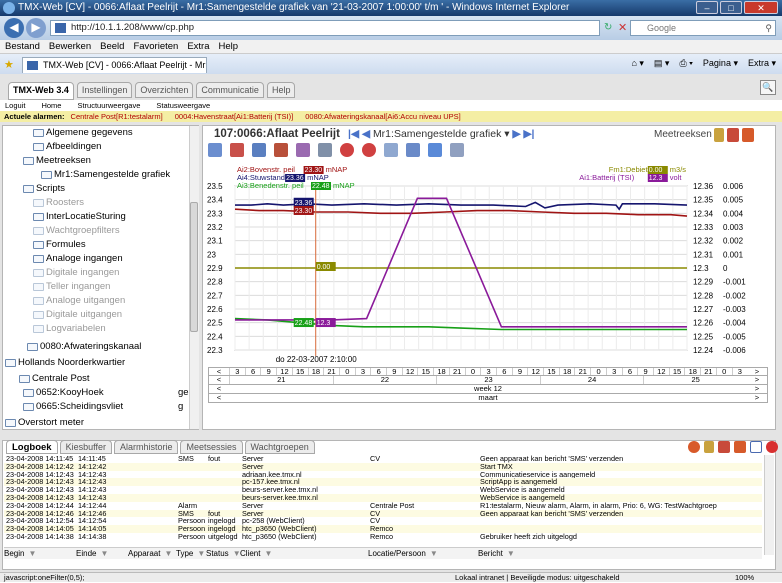  What do you see at coordinates (259, 150) in the screenshot?
I see `table-icon` at bounding box center [259, 150].